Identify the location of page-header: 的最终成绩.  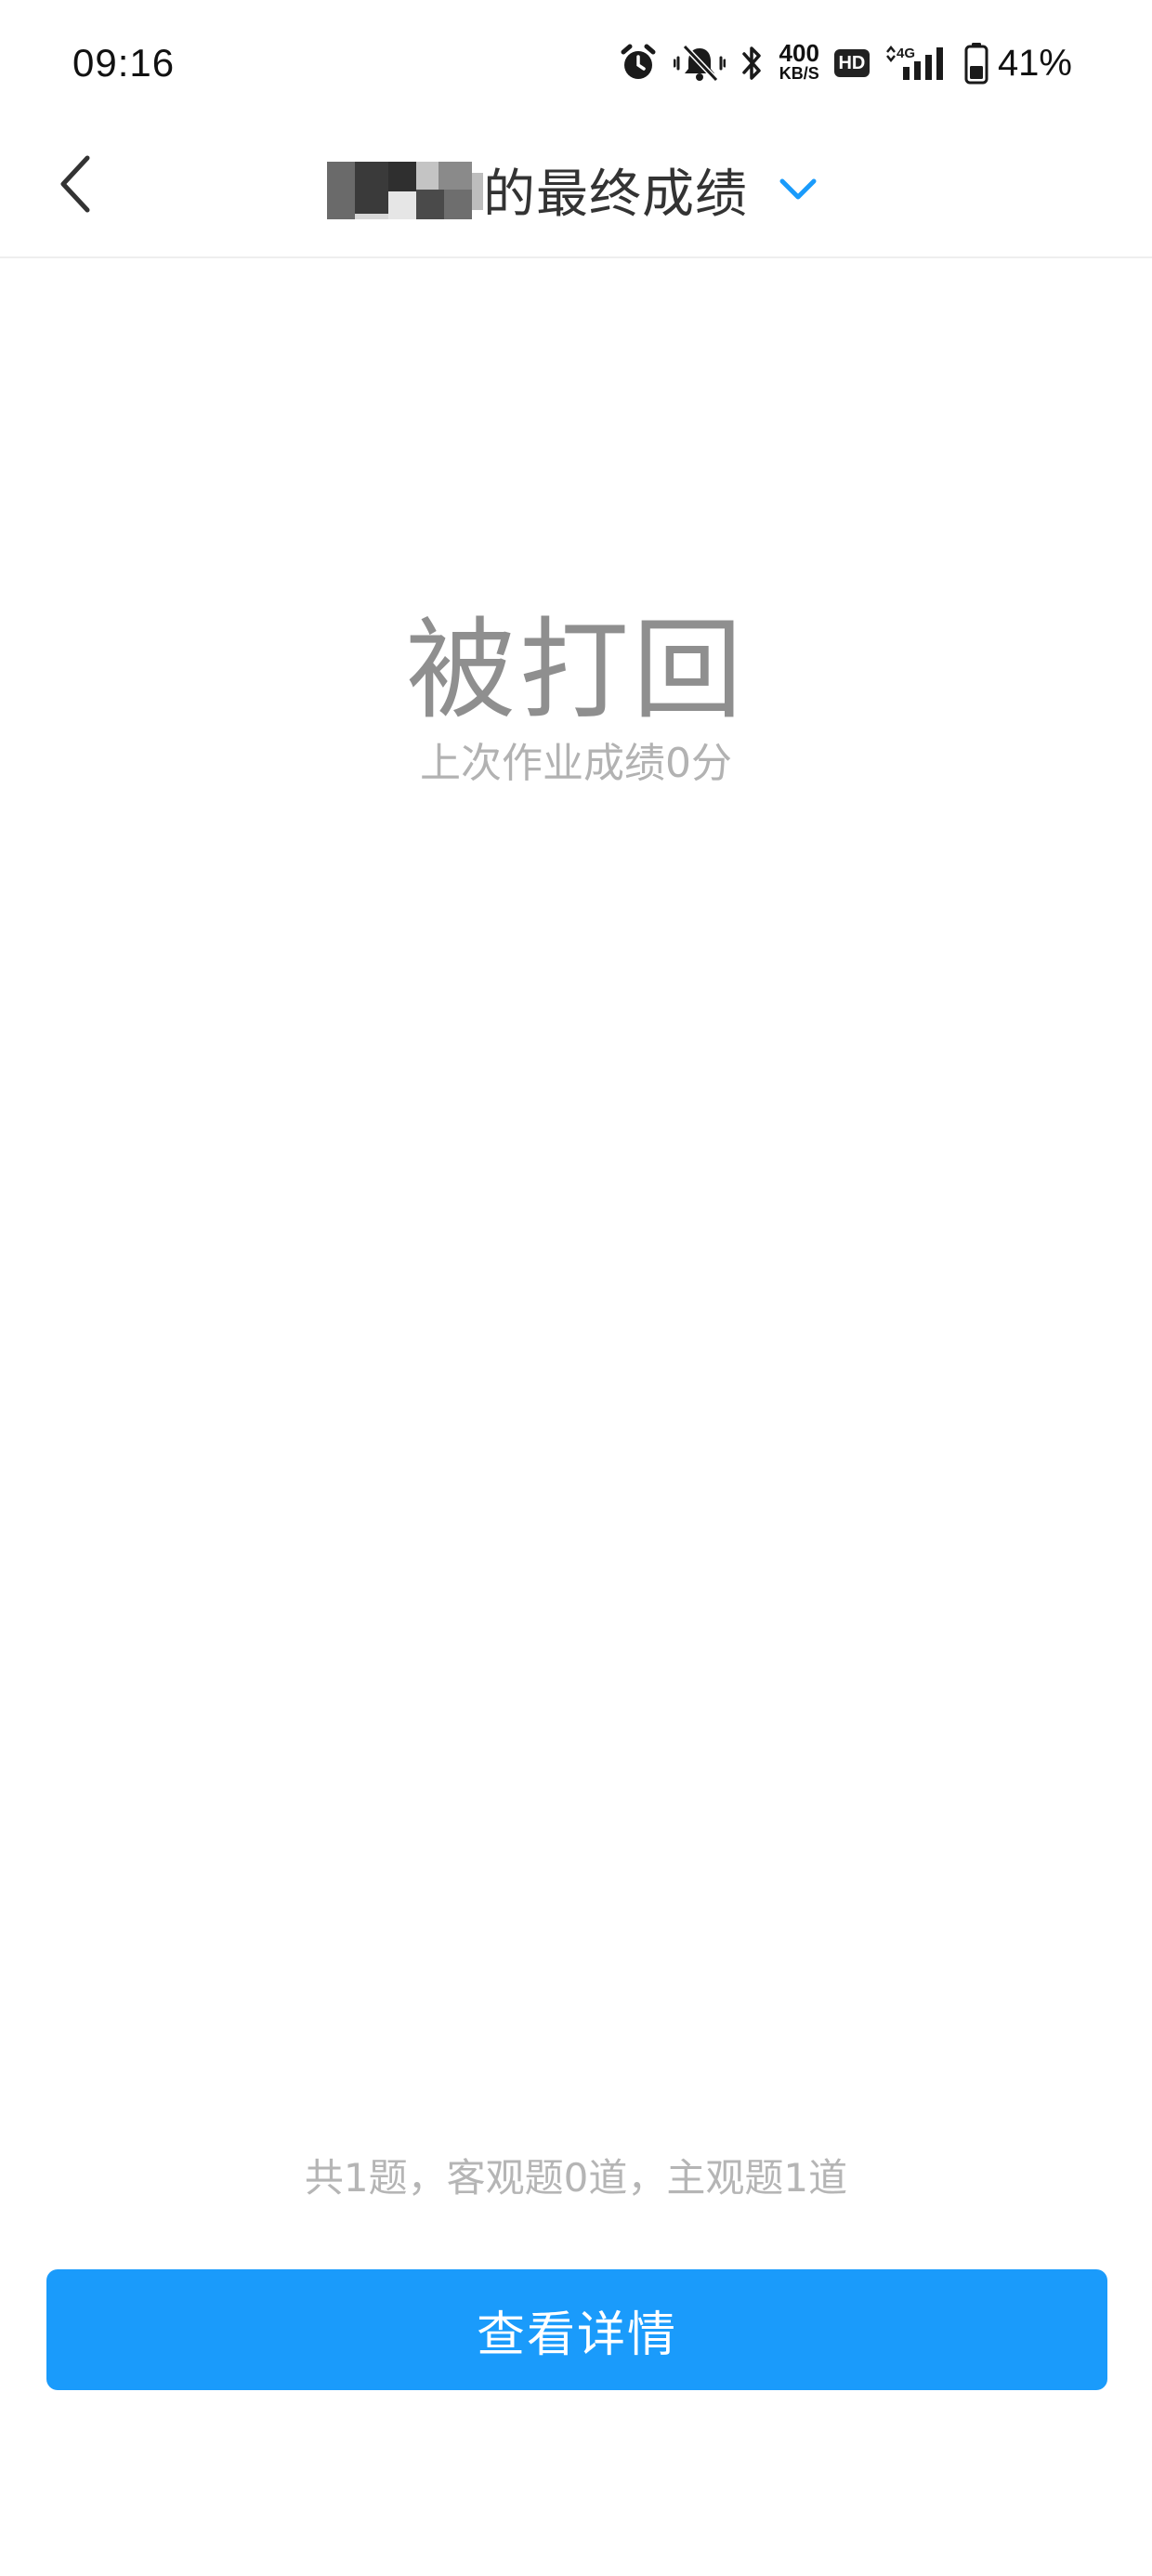
(576, 198).